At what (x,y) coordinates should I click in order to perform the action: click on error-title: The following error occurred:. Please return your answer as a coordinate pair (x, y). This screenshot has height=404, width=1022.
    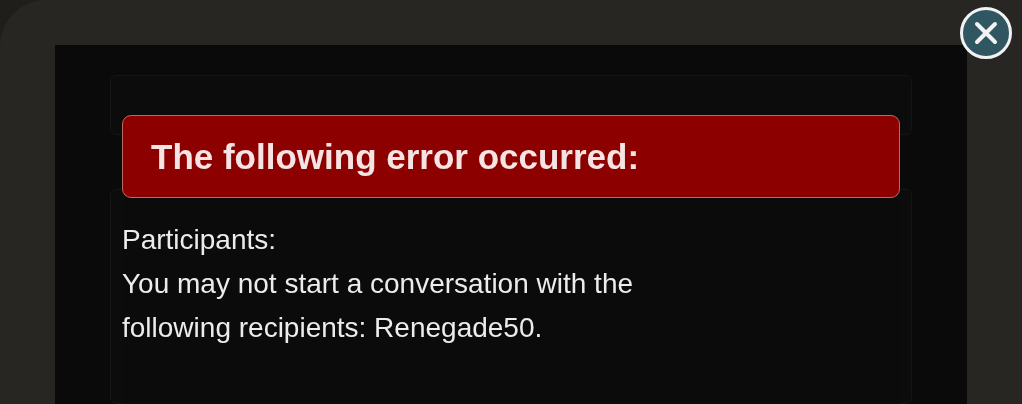
    Looking at the image, I should click on (395, 156).